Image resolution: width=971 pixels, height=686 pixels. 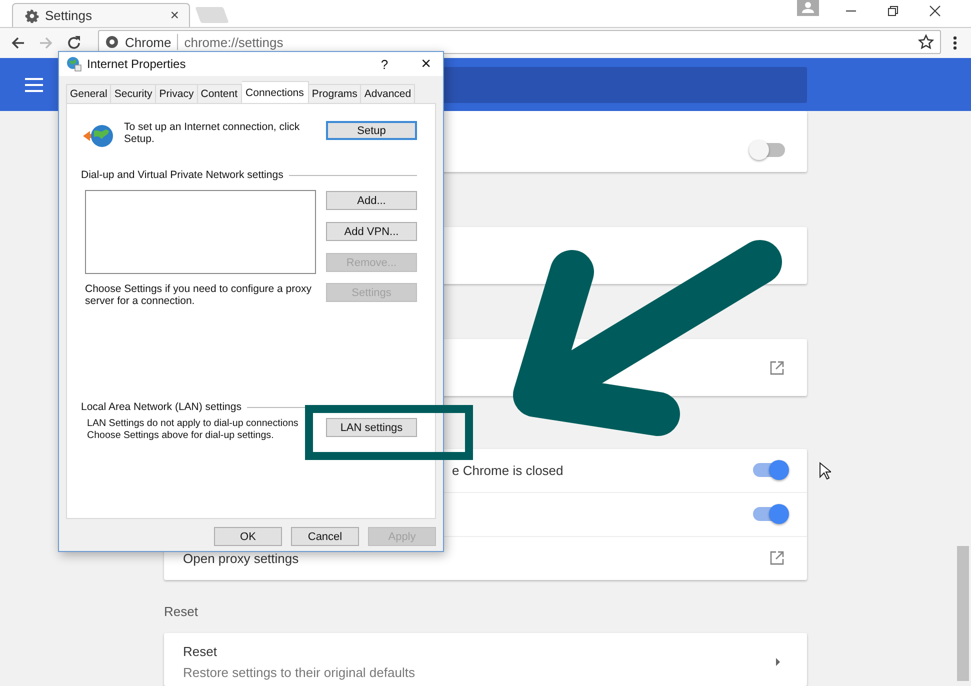 I want to click on proxy-description: Choose Settings if you need to configure a proxy server for a connection., so click(x=198, y=295).